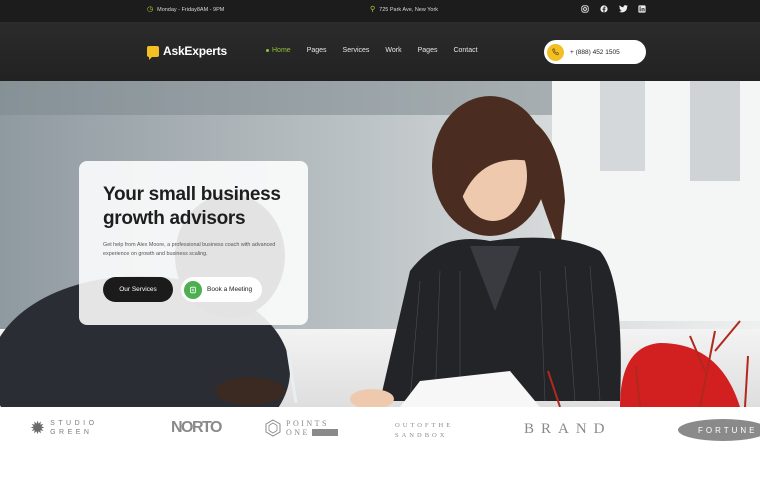 This screenshot has width=760, height=477. What do you see at coordinates (424, 425) in the screenshot?
I see `out-of-the-box-line-1: OUTOFTHE` at bounding box center [424, 425].